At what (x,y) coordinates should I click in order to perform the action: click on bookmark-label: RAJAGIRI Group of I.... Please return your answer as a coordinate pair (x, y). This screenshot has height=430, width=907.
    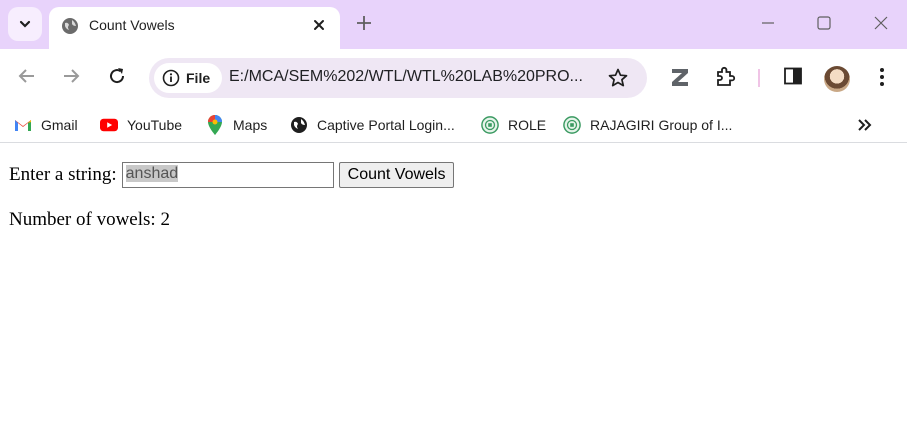
    Looking at the image, I should click on (661, 125).